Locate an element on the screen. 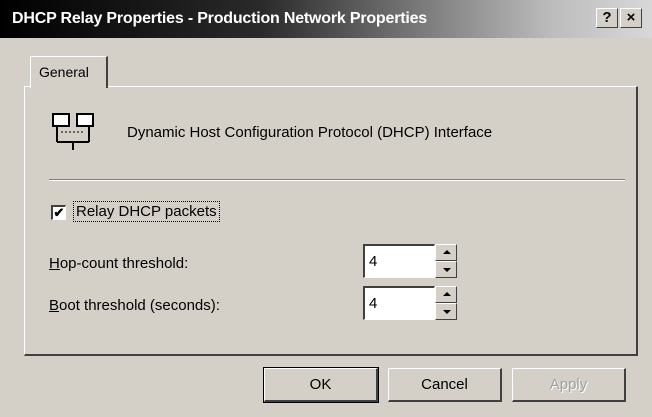 The image size is (652, 417). boot-threshold-up-button is located at coordinates (446, 294).